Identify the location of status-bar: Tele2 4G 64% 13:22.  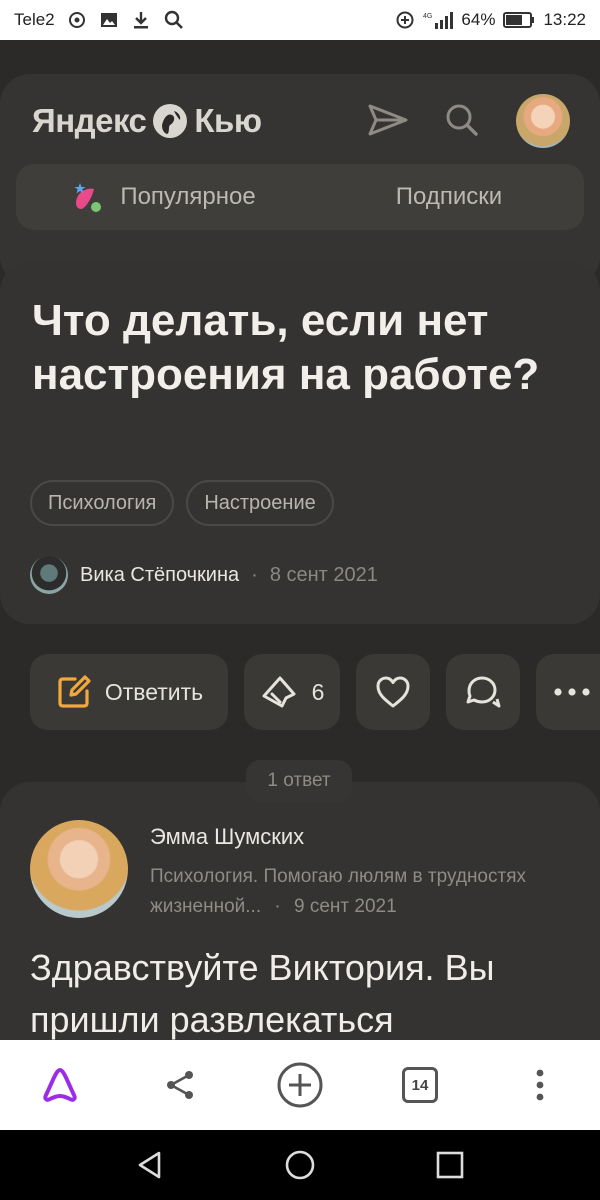
(300, 20).